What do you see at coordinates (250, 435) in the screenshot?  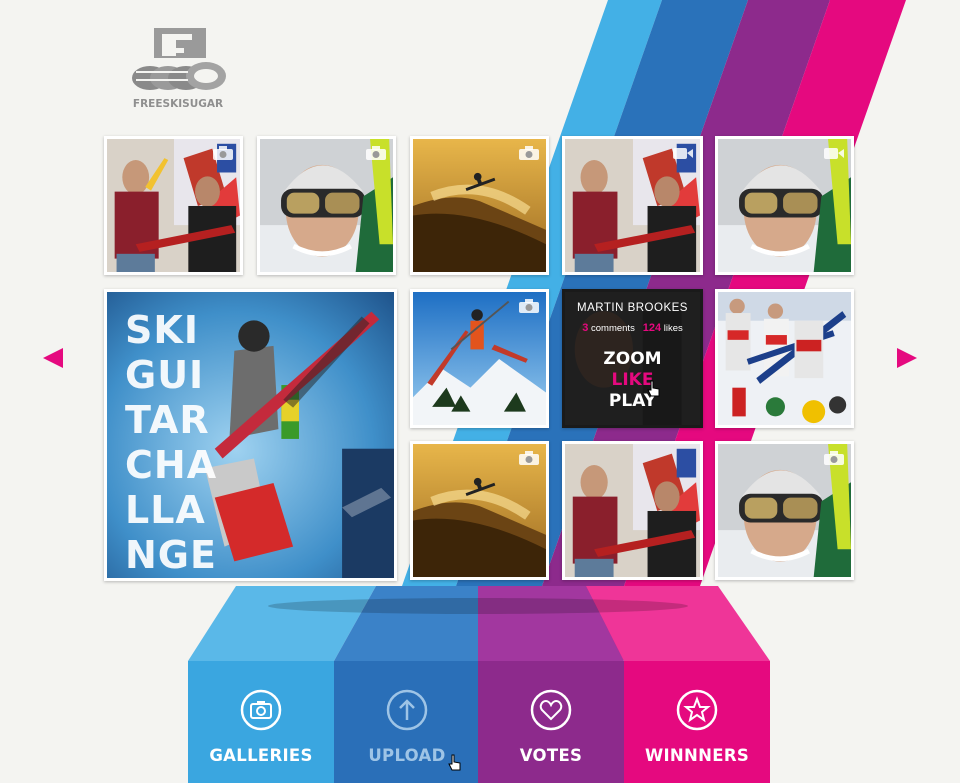 I see `featured-tile: SKI GUI TAR CHA LLA NGE` at bounding box center [250, 435].